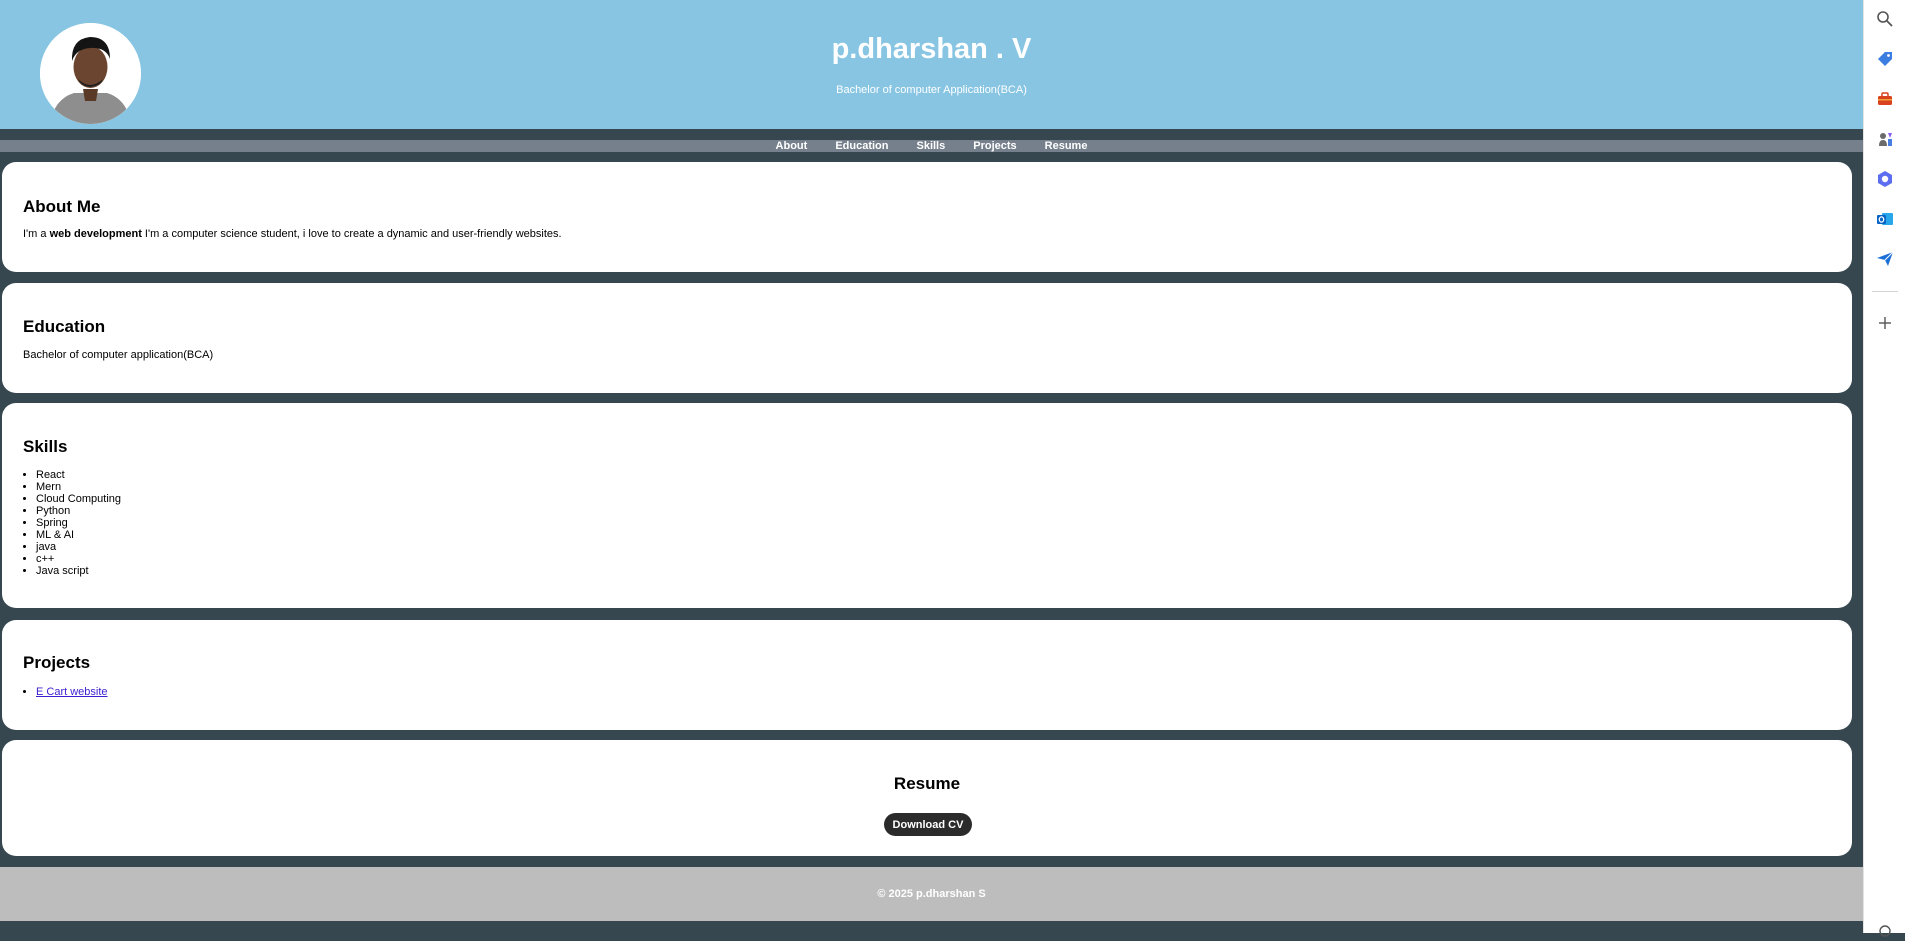 The width and height of the screenshot is (1905, 941). Describe the element at coordinates (1885, 219) in the screenshot. I see `outlook-icon` at that location.